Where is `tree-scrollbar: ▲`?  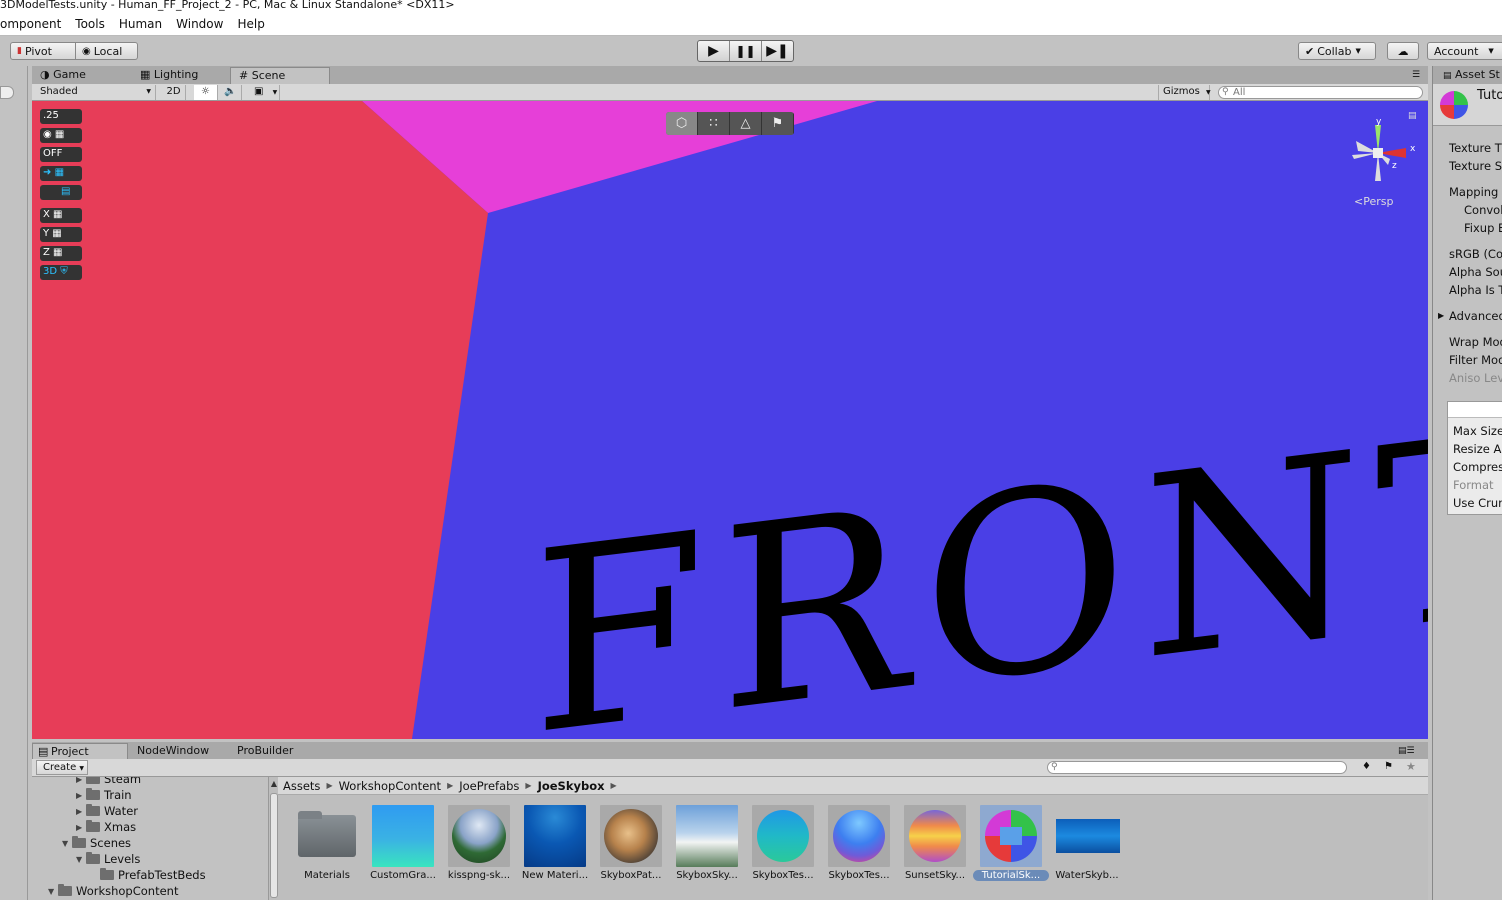
tree-scrollbar: ▲ is located at coordinates (273, 838).